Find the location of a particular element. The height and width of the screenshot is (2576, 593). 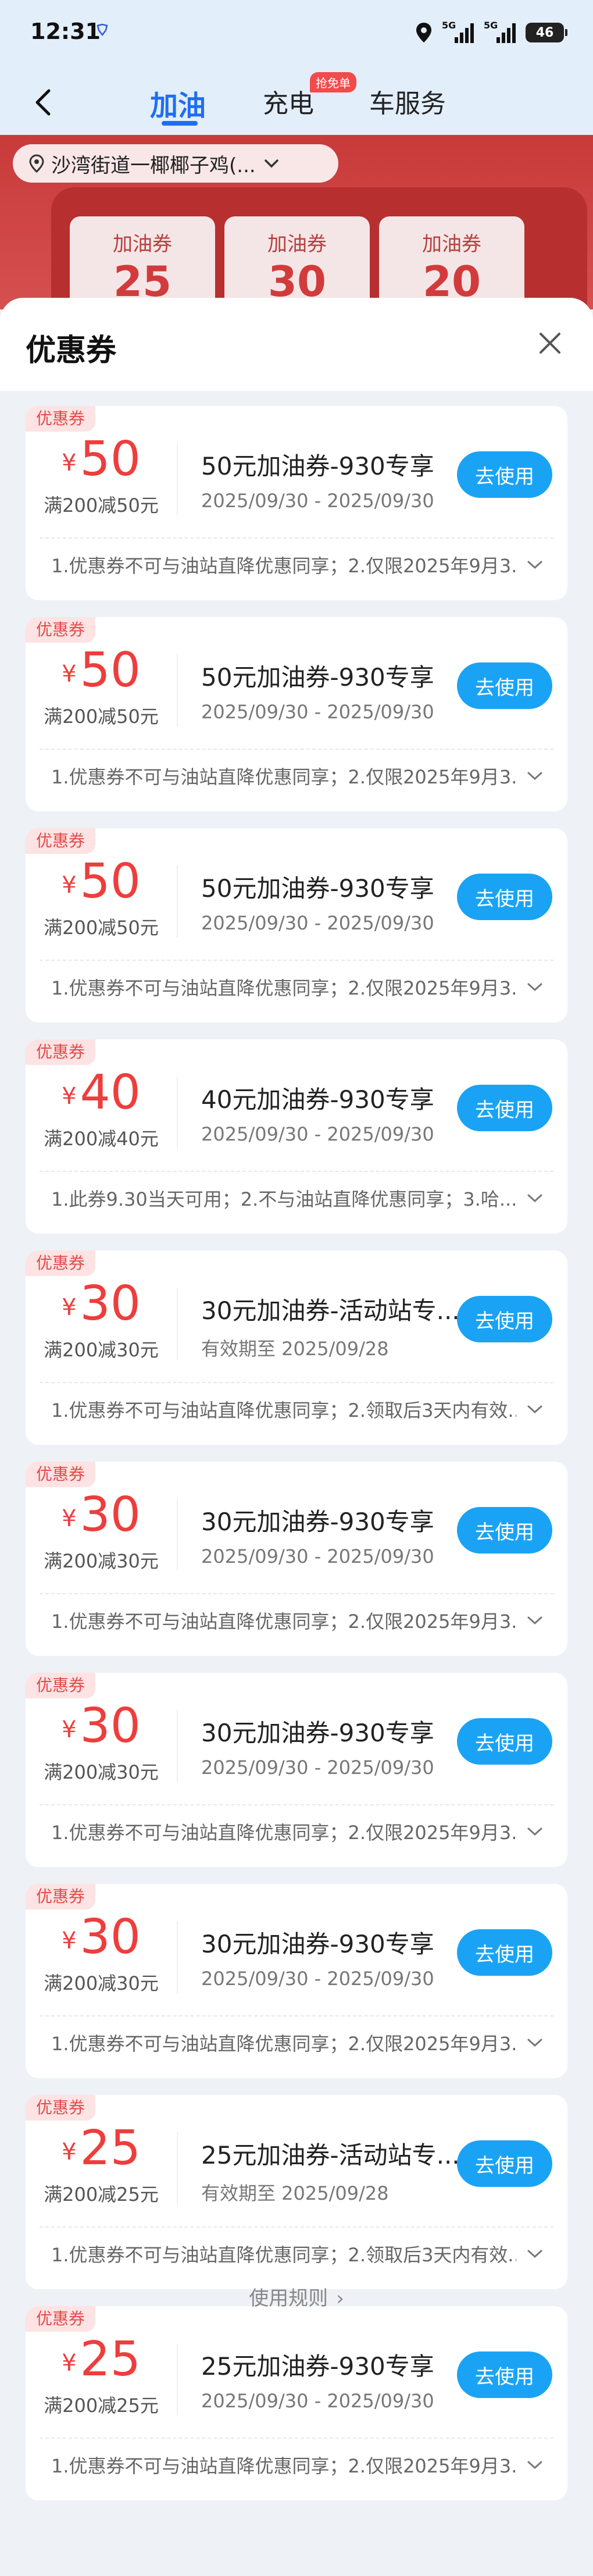

close-icon is located at coordinates (550, 343).